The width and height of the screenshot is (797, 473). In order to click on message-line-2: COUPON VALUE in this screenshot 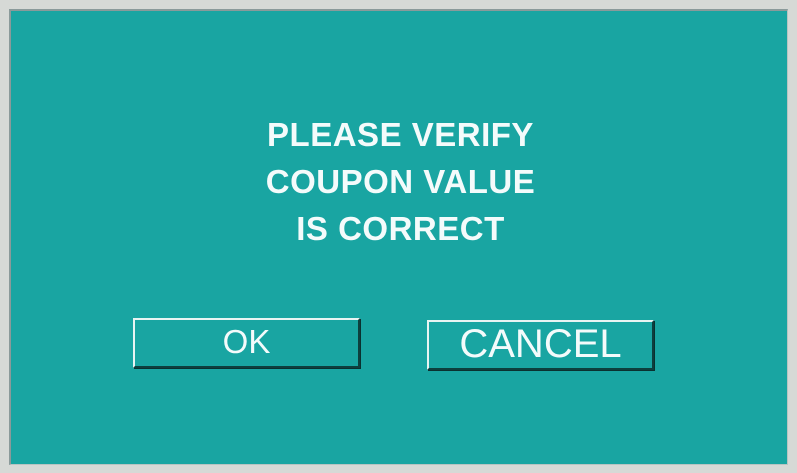, I will do `click(400, 181)`.